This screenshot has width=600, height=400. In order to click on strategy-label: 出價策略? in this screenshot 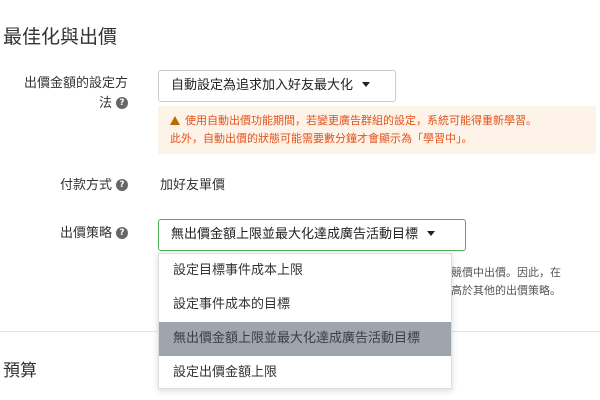, I will do `click(73, 234)`.